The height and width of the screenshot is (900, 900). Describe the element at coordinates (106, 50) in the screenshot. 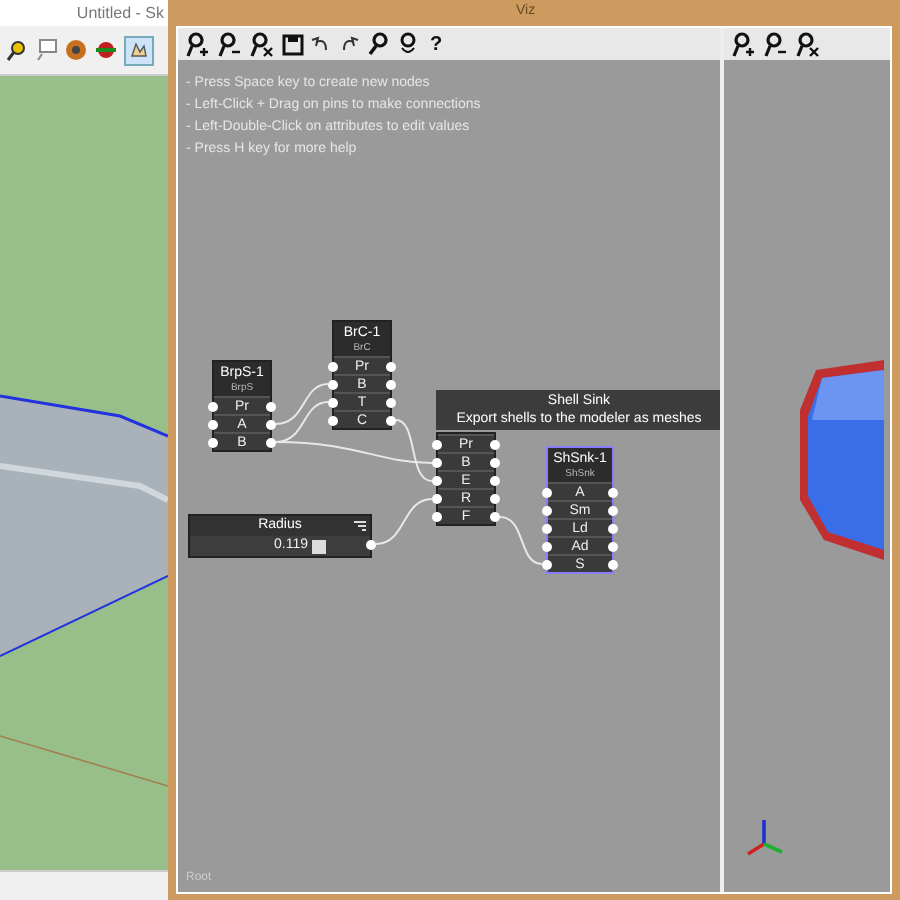

I see `orbit-icon` at that location.